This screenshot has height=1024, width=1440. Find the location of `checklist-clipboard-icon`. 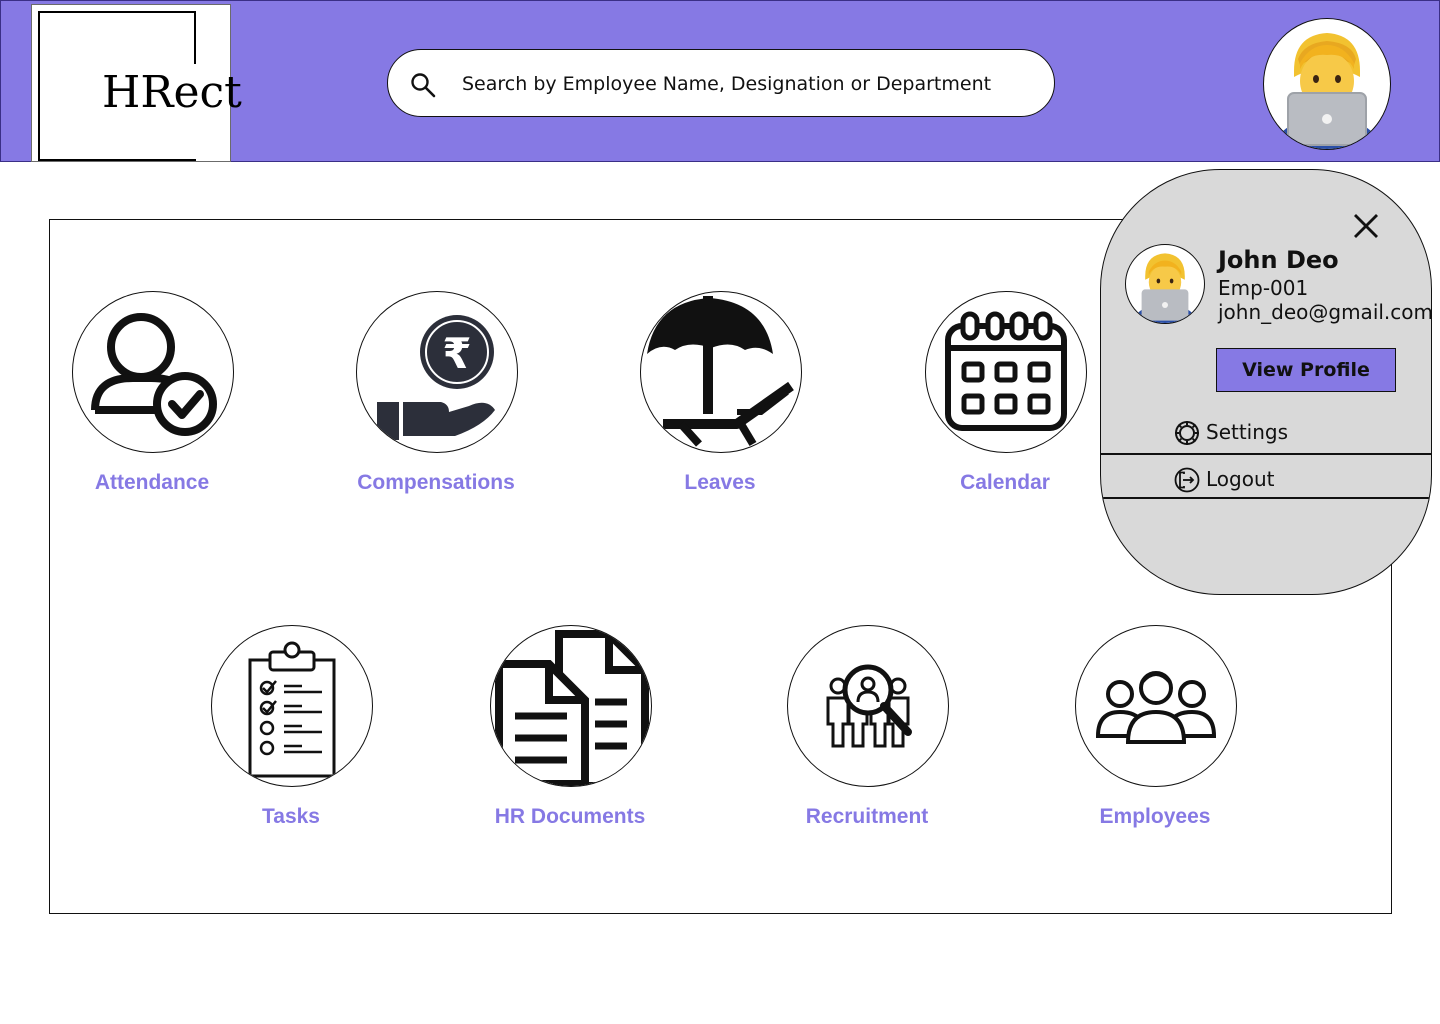

checklist-clipboard-icon is located at coordinates (292, 709).